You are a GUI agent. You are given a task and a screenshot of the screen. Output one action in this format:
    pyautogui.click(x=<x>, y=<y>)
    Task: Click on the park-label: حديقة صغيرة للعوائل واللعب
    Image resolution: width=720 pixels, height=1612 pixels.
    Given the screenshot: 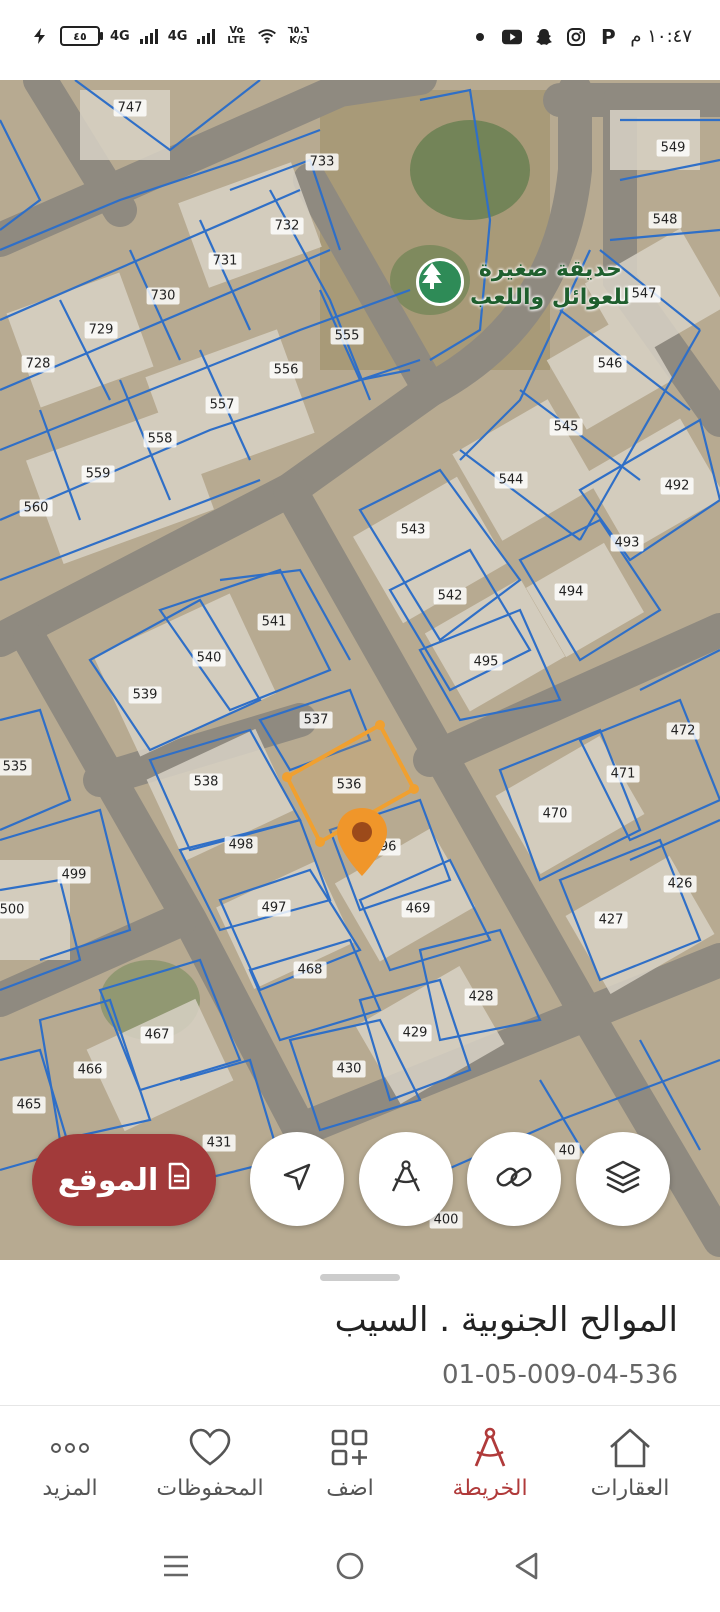 What is the action you would take?
    pyautogui.click(x=550, y=284)
    